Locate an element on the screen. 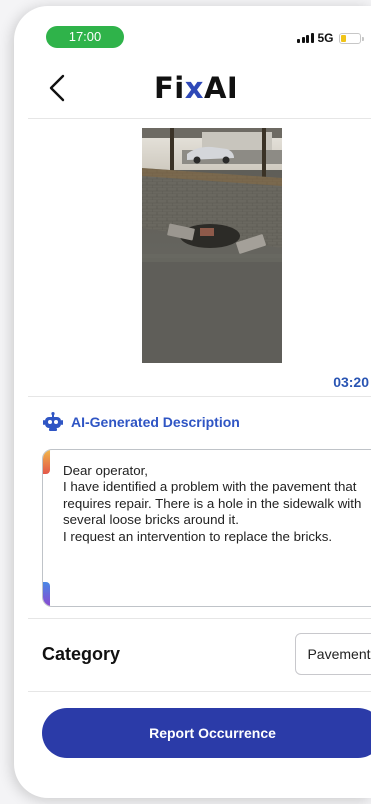  corner-accent-top-left is located at coordinates (46, 462).